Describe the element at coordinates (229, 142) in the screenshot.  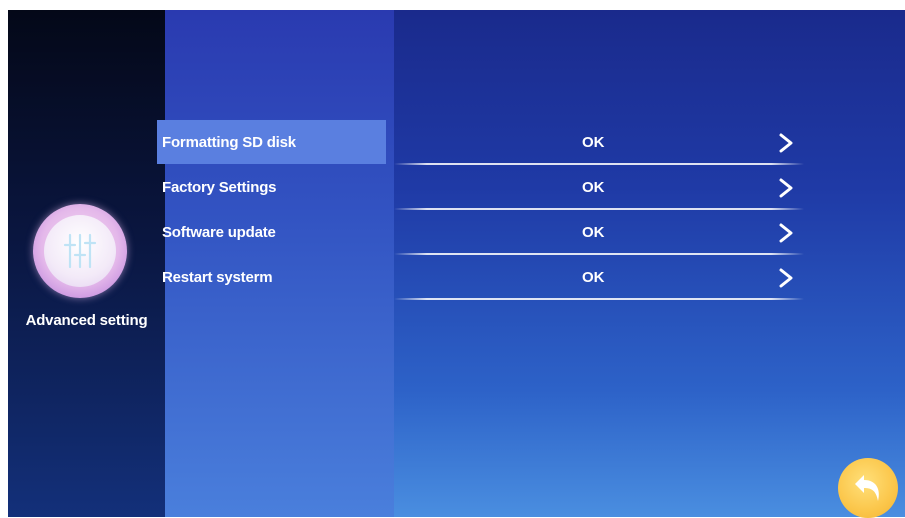
I see `menu-item-label: Formatting SD disk` at that location.